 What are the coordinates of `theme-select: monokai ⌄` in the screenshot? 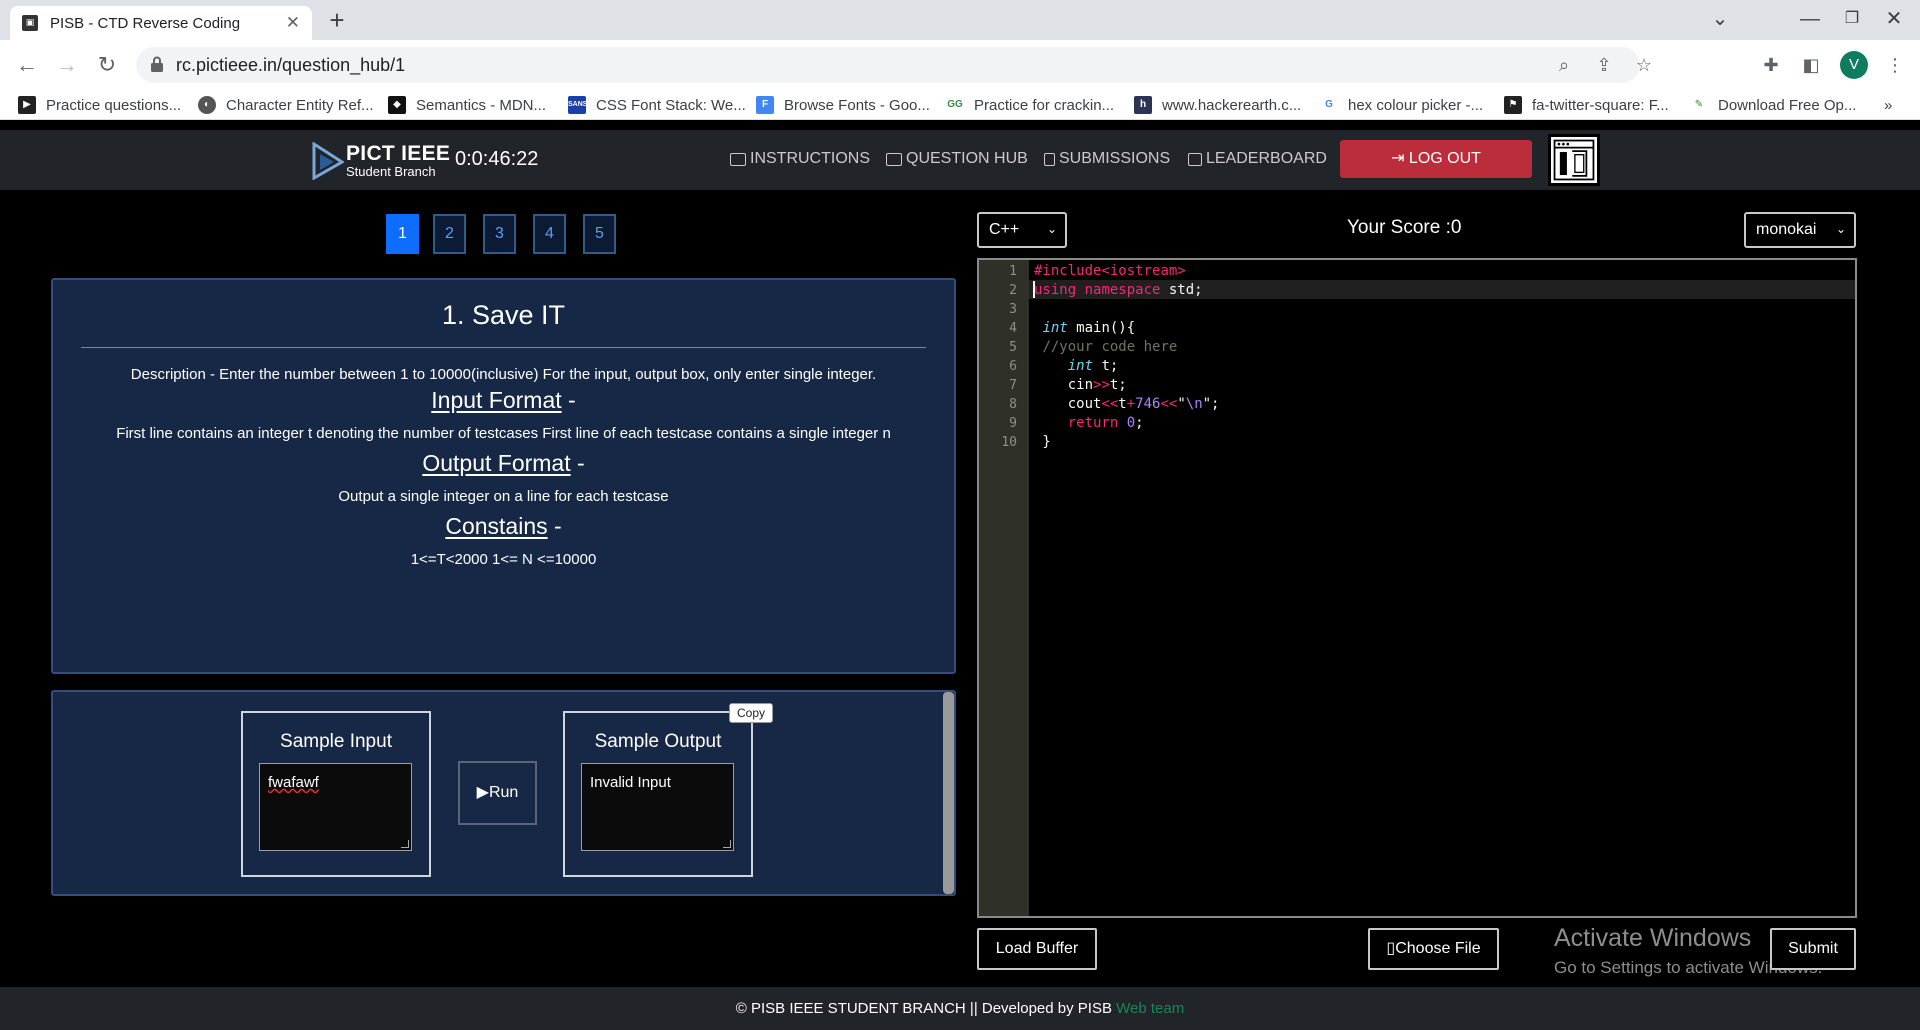 It's located at (1800, 230).